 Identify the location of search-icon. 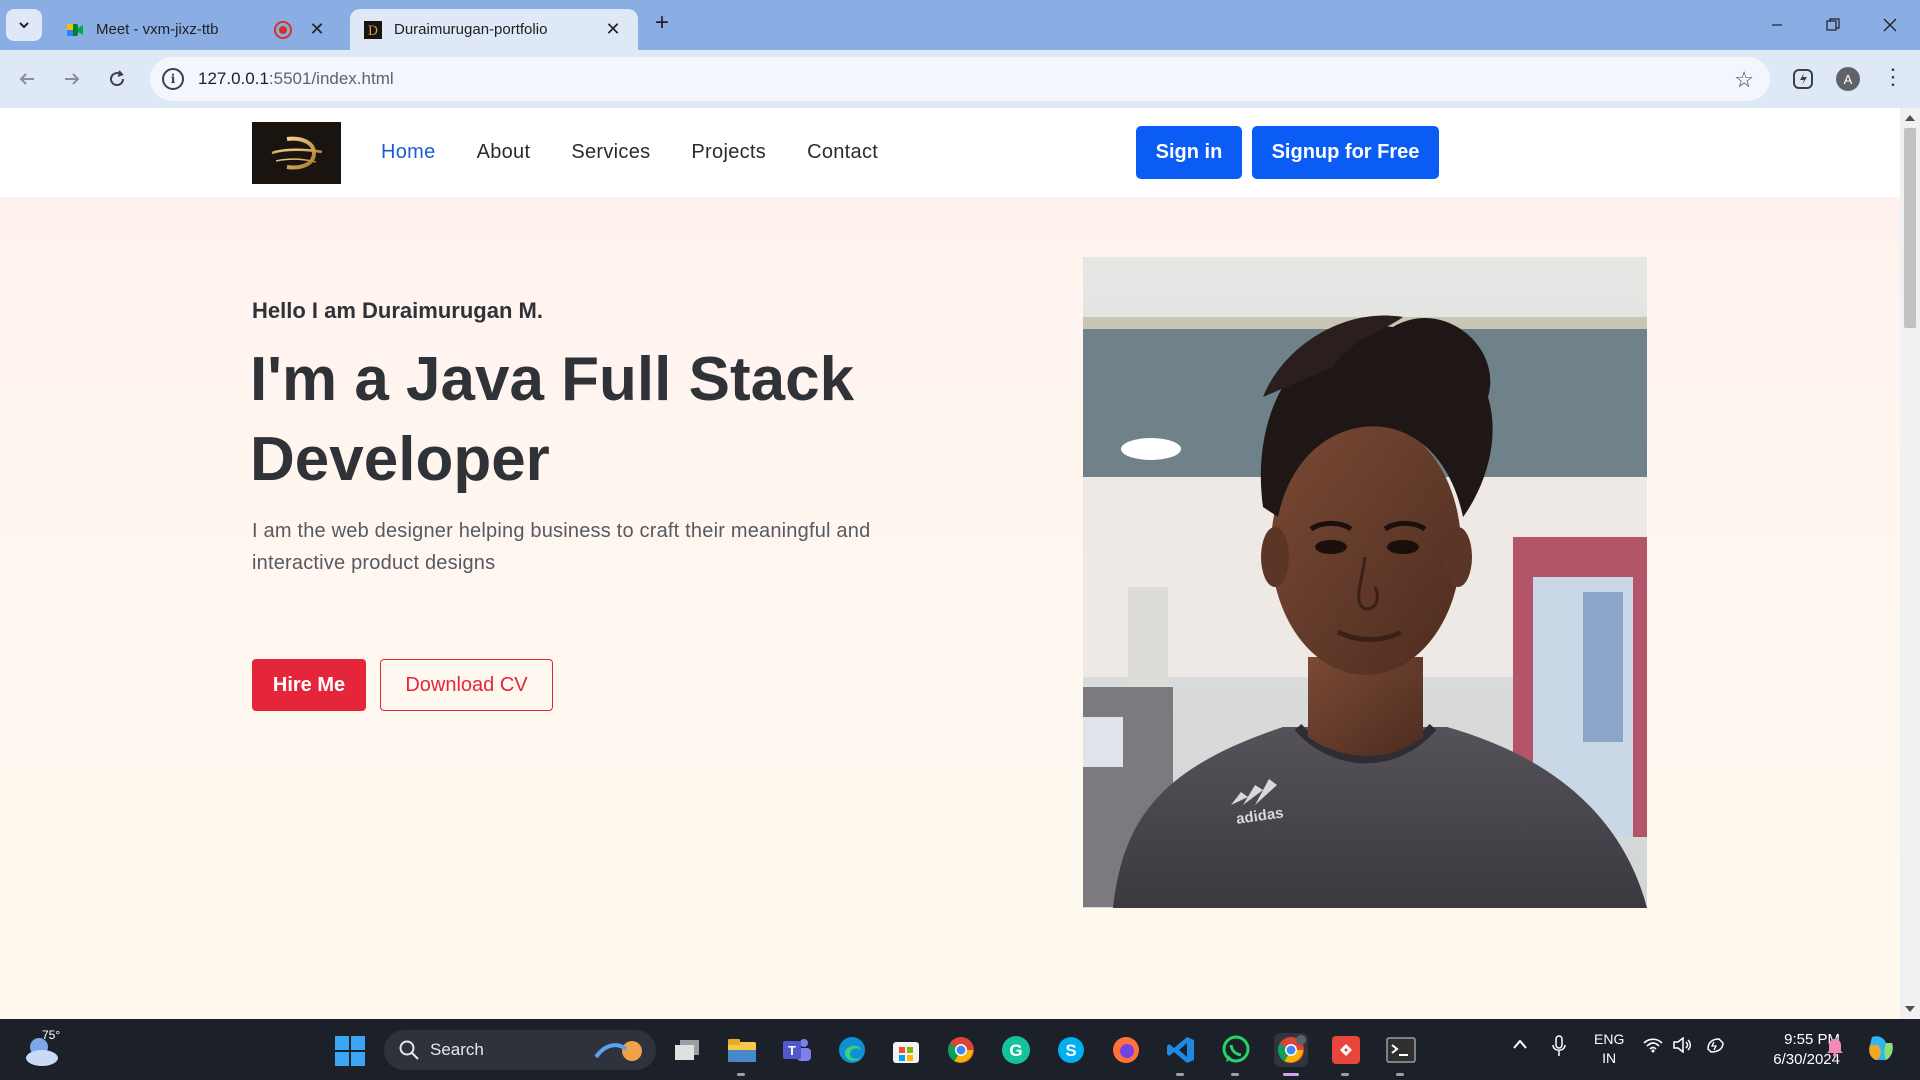
(409, 1050).